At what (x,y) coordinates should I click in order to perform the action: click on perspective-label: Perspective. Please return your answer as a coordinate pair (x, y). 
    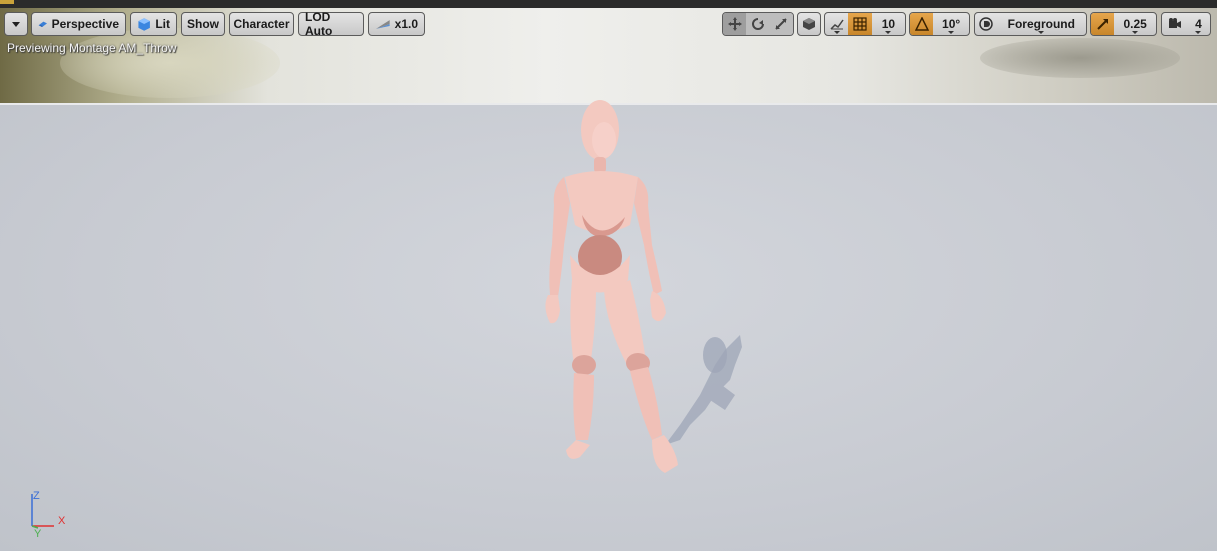
    Looking at the image, I should click on (85, 24).